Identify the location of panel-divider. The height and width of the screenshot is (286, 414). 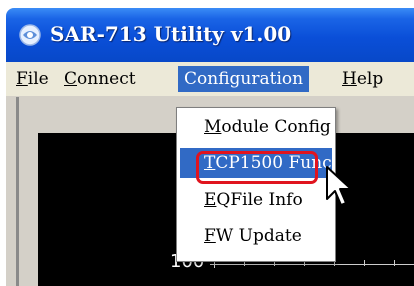
(17, 191).